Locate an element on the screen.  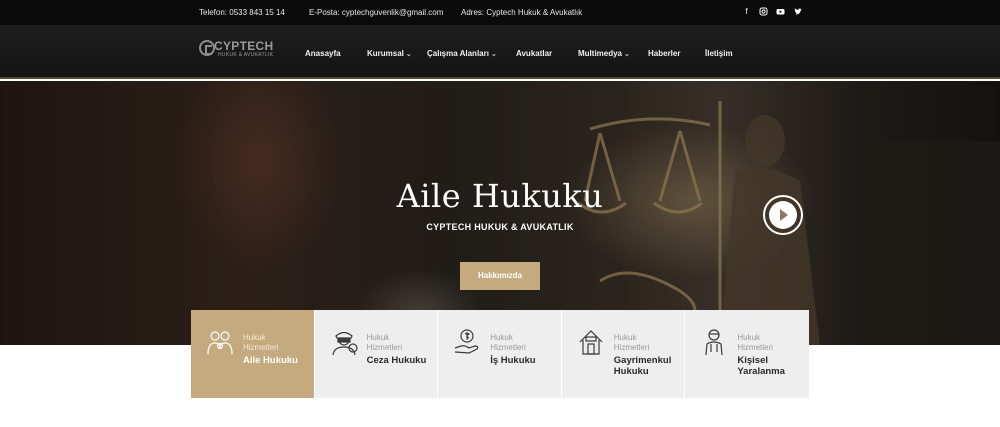
family-icon is located at coordinates (220, 343).